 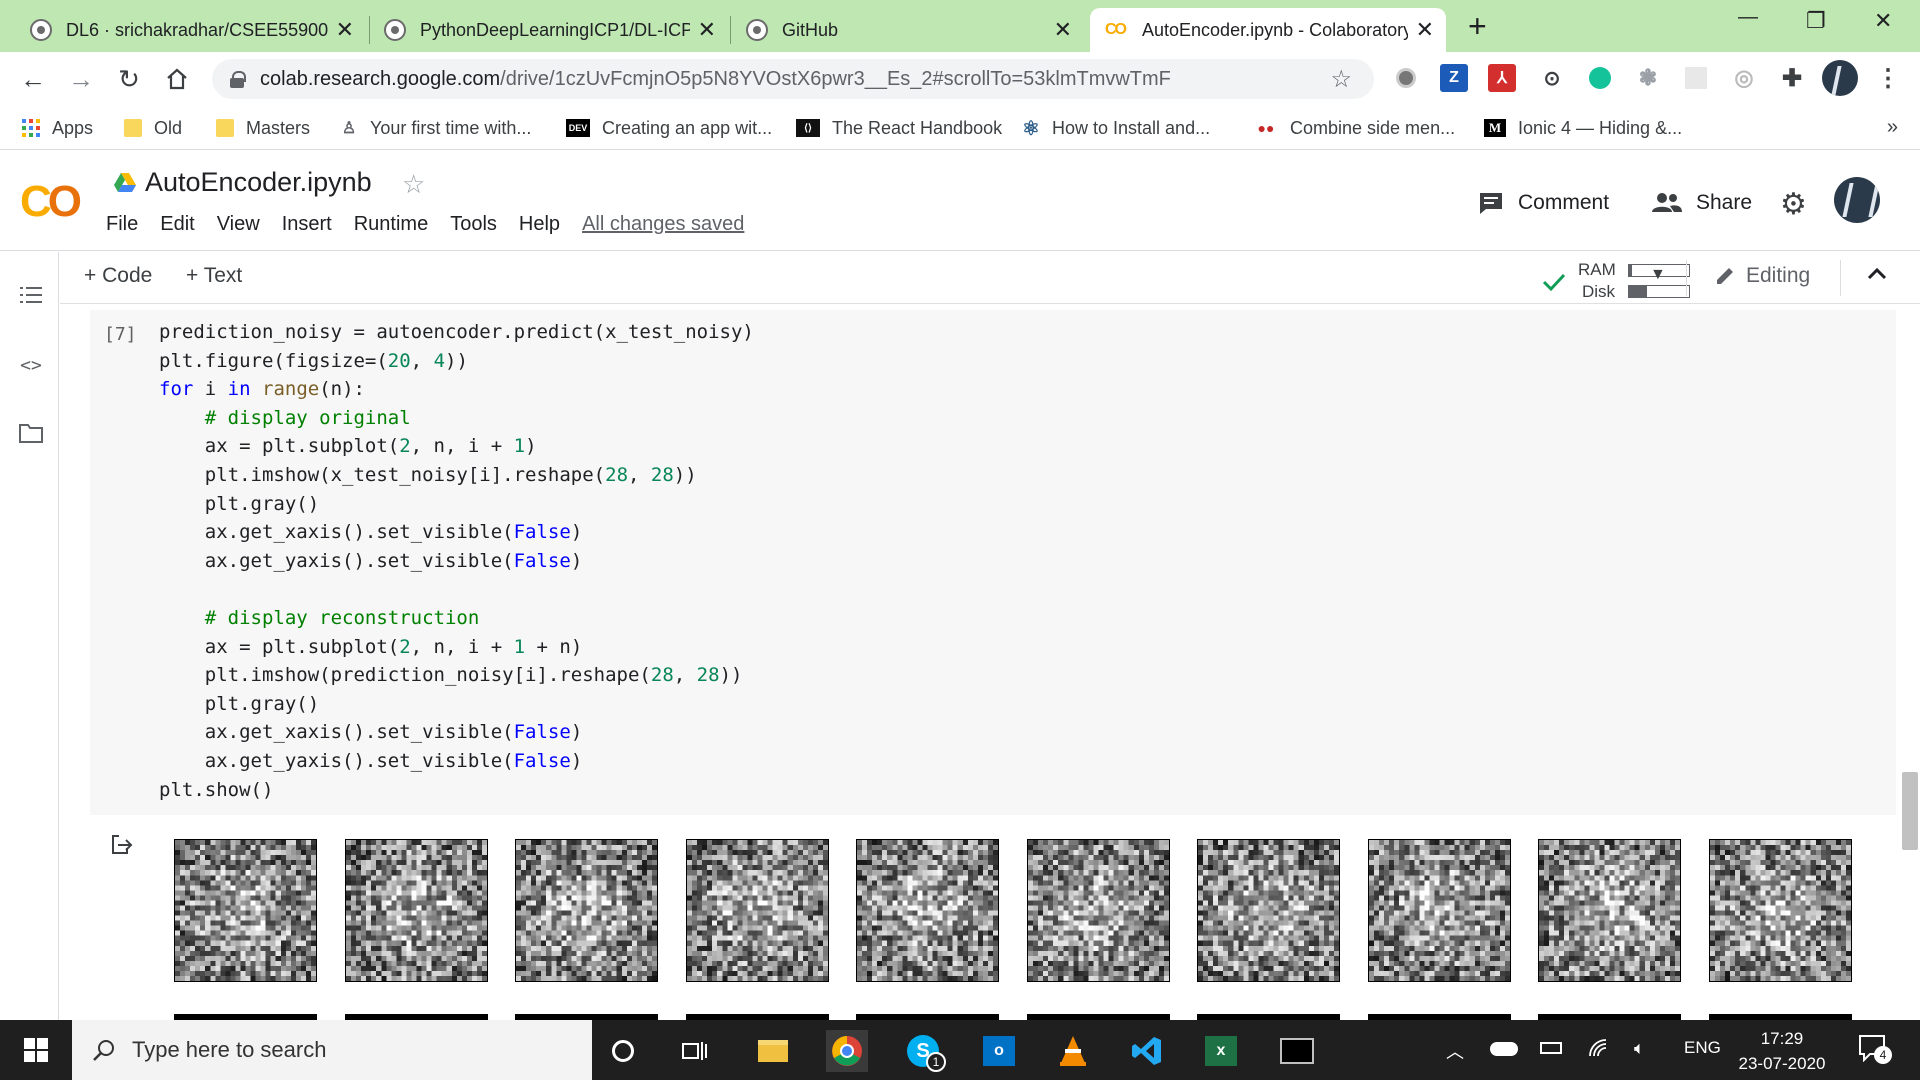 I want to click on clock-time: 17:29, so click(x=1782, y=1038).